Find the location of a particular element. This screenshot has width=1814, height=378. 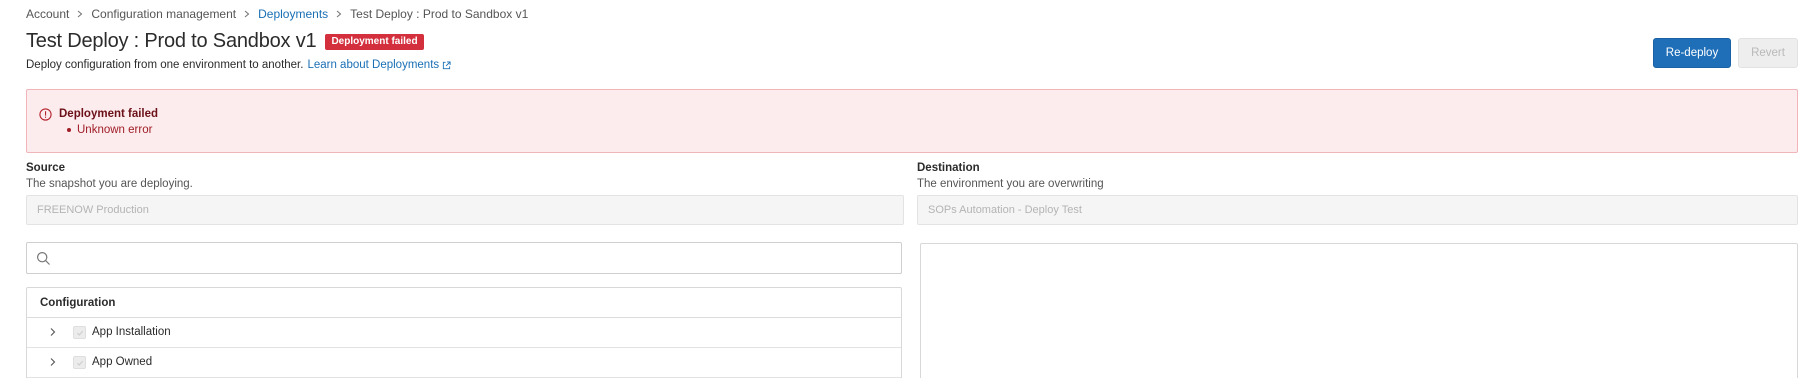

search-icon is located at coordinates (43, 258).